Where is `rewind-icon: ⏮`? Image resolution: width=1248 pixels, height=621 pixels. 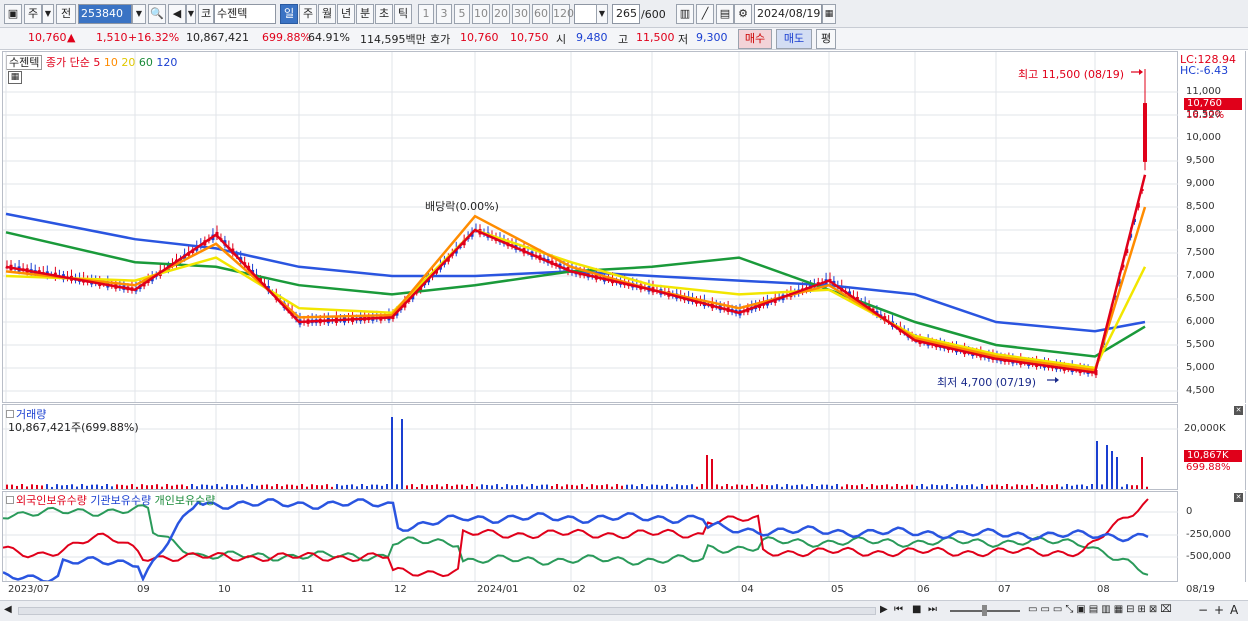
rewind-icon: ⏮ is located at coordinates (898, 609).